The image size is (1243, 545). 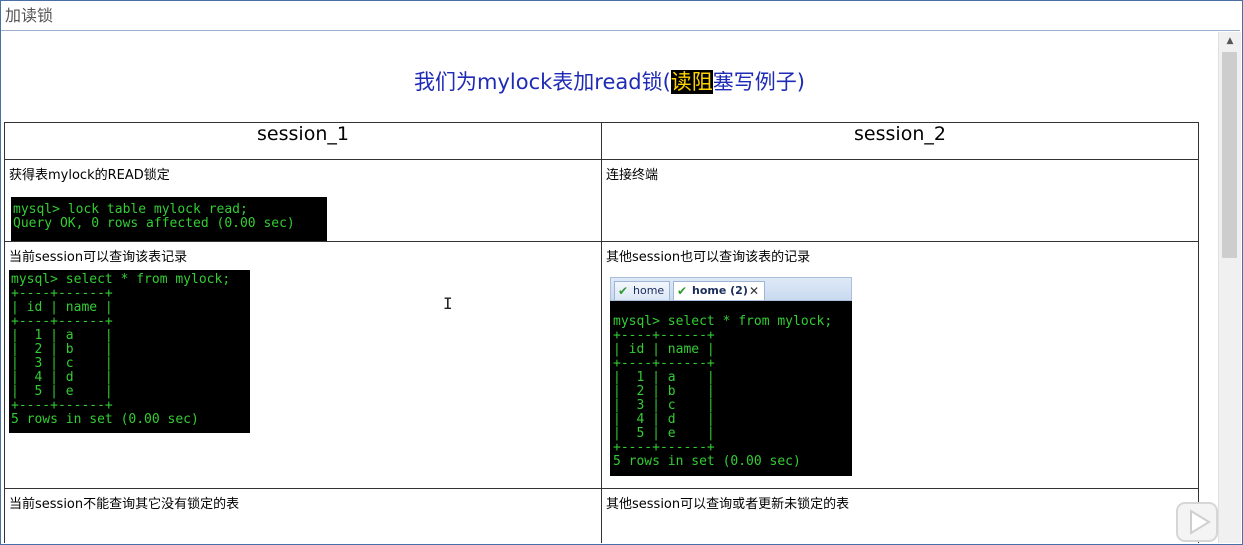 I want to click on row2-session2-text: 其他session也可以查询该表的记录, so click(x=708, y=257).